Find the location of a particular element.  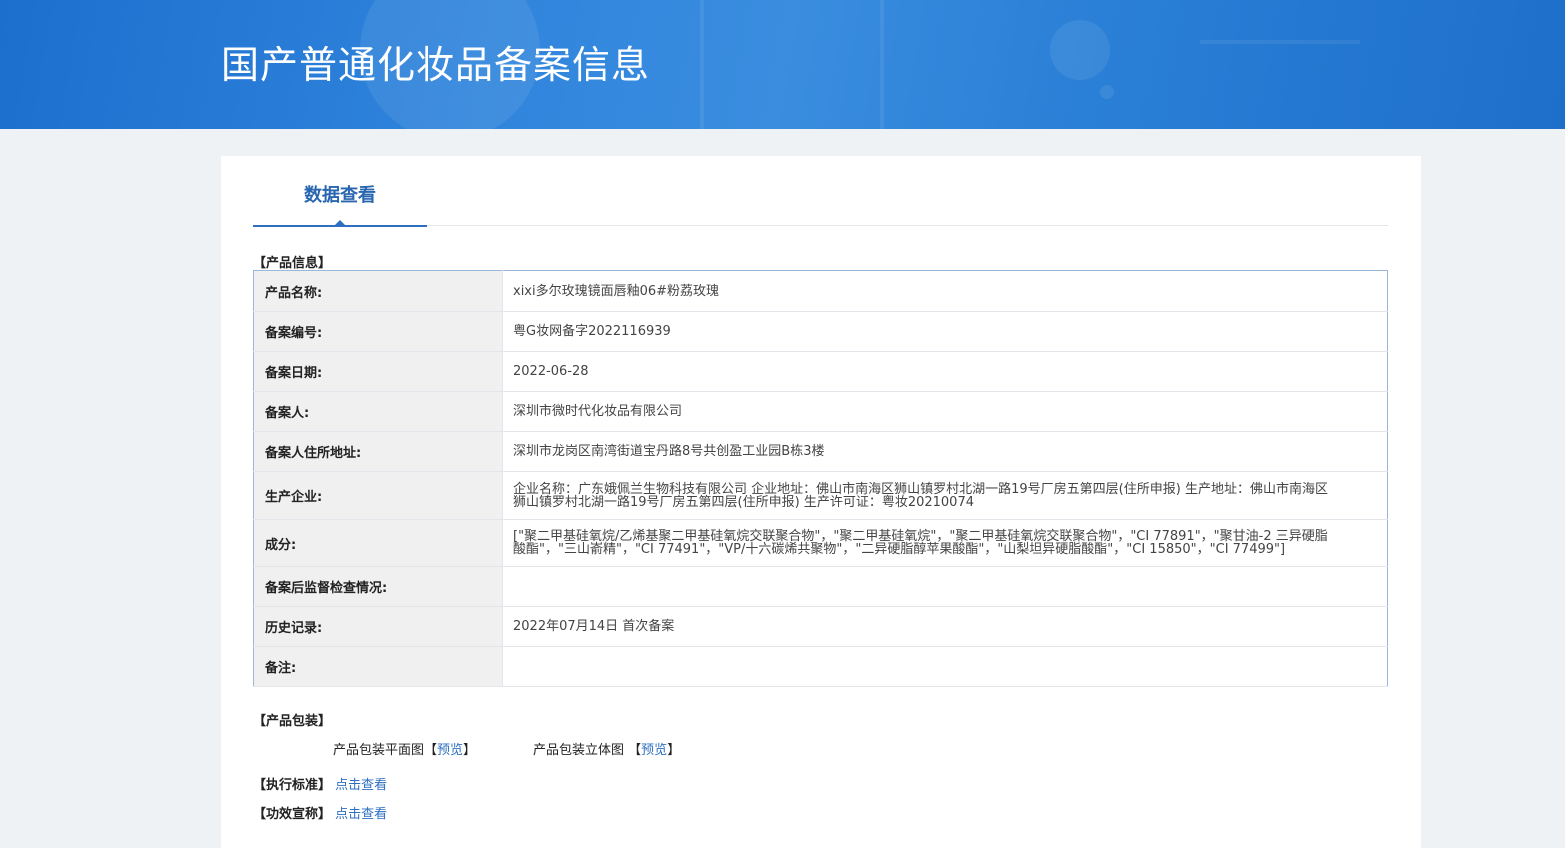

row-value: 深圳市微时代化妆品有限公司 is located at coordinates (945, 411).